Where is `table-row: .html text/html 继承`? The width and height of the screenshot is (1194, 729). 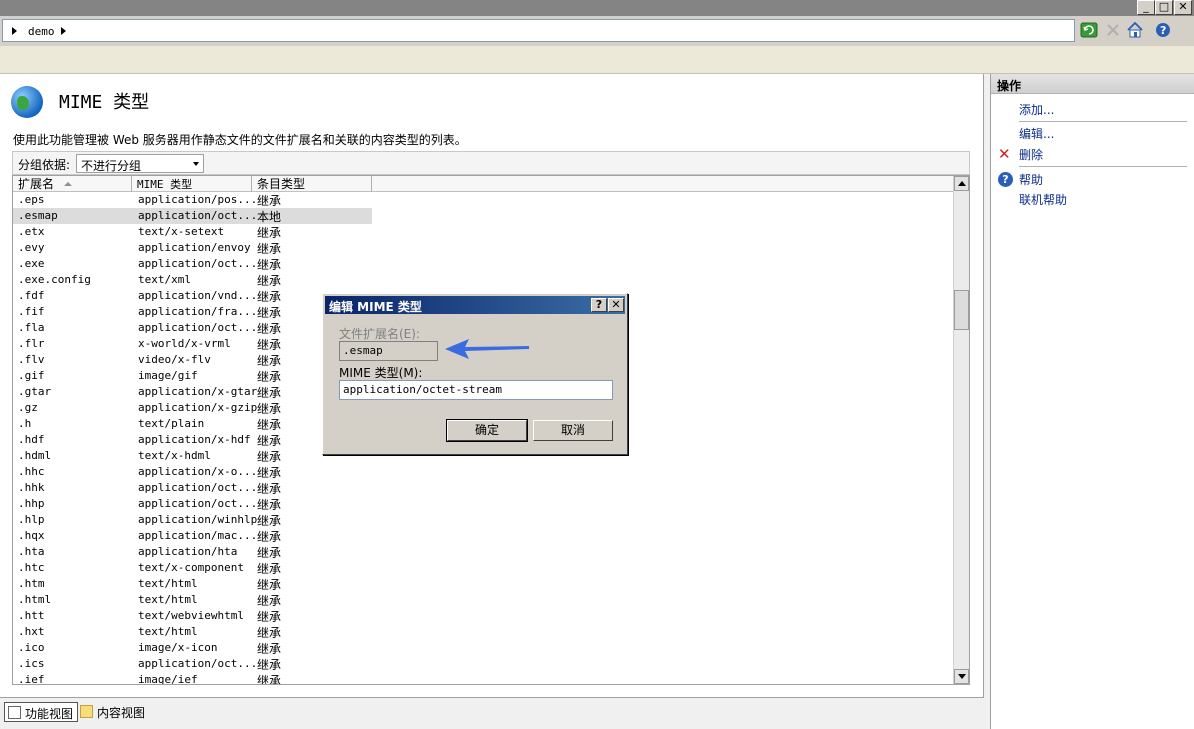
table-row: .html text/html 继承 is located at coordinates (483, 600).